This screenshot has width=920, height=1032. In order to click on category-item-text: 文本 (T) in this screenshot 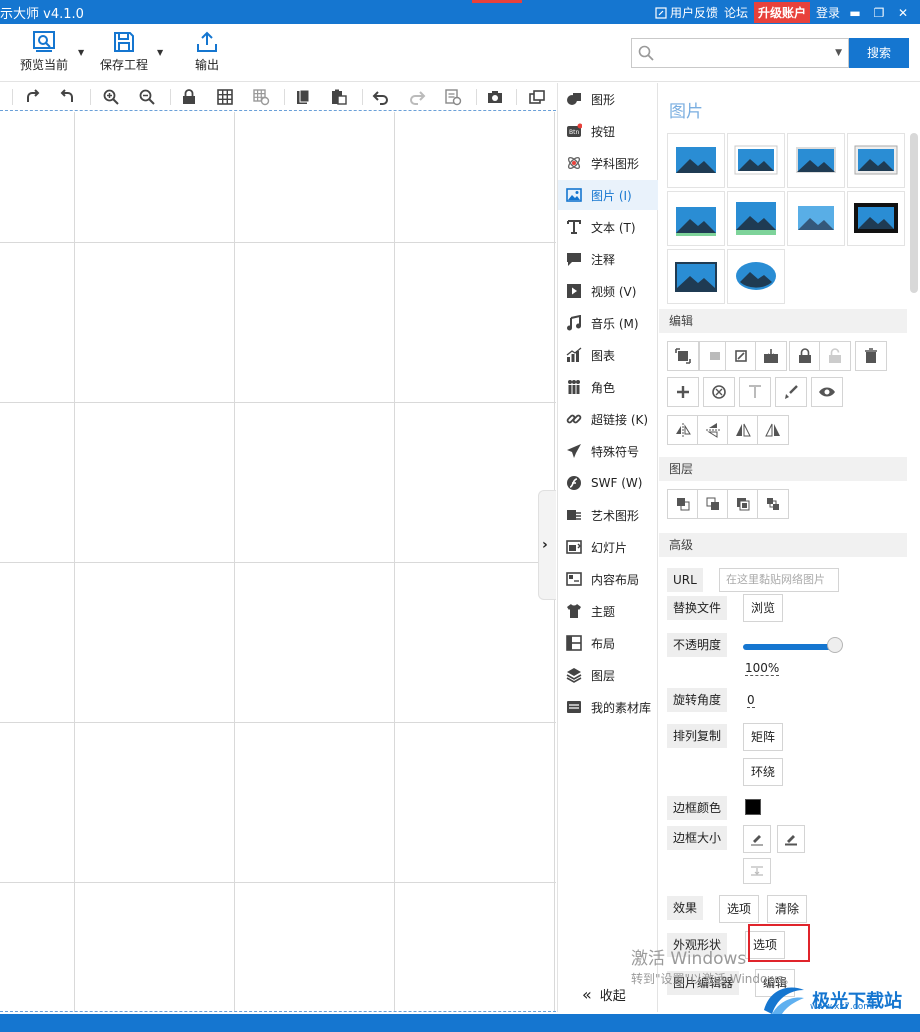, I will do `click(608, 227)`.